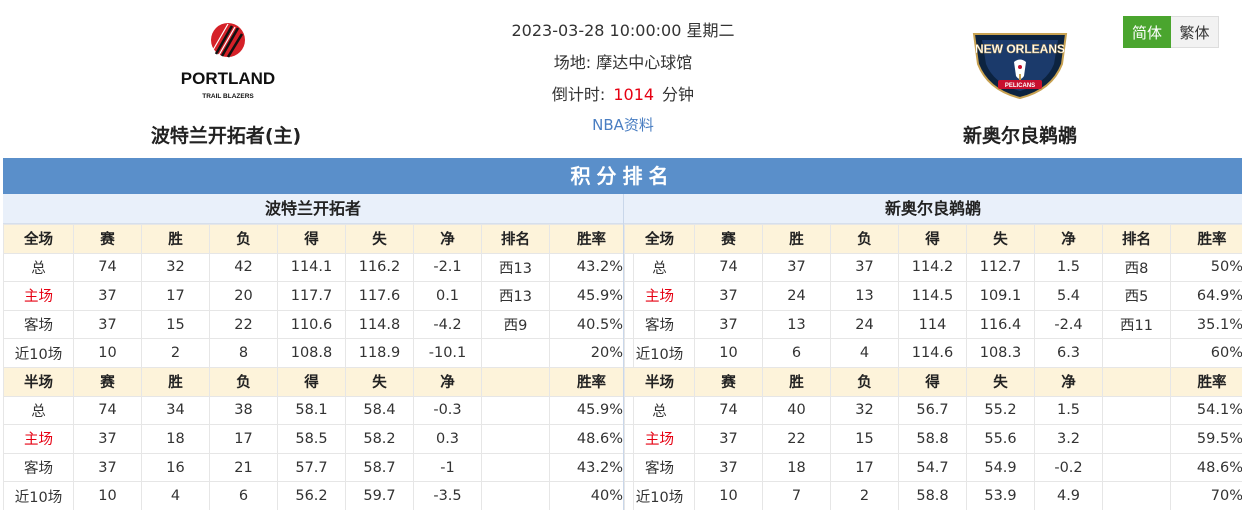 The image size is (1242, 510). I want to click on table-row: 近10场 10 6 4 114.6 108.3 6.3 60%, so click(933, 353).